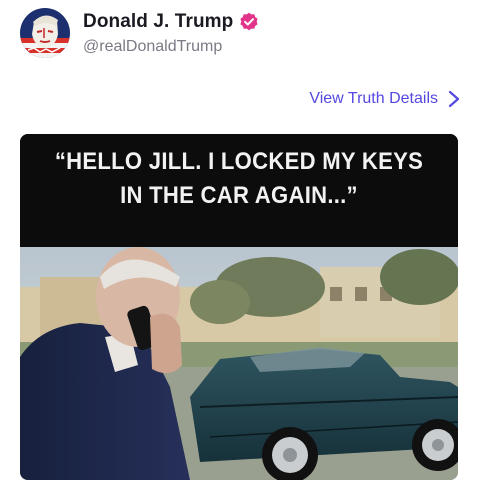 This screenshot has height=500, width=478. Describe the element at coordinates (249, 21) in the screenshot. I see `verified-badge-icon` at that location.